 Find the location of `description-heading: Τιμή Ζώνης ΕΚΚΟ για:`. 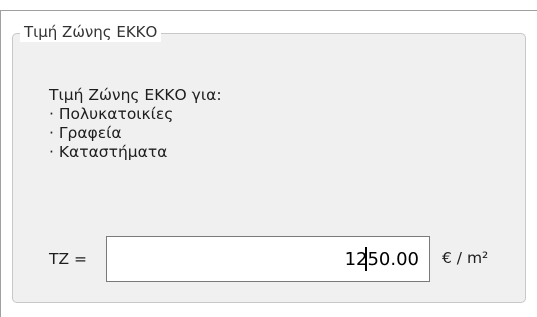

description-heading: Τιμή Ζώνης ΕΚΚΟ για: is located at coordinates (135, 95).